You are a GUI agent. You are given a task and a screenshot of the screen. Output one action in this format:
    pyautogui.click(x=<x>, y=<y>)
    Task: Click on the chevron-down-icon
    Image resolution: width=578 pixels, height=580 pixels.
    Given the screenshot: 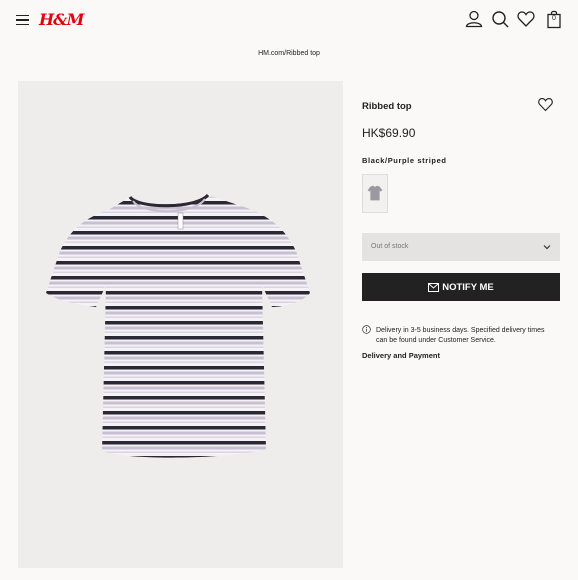 What is the action you would take?
    pyautogui.click(x=547, y=247)
    